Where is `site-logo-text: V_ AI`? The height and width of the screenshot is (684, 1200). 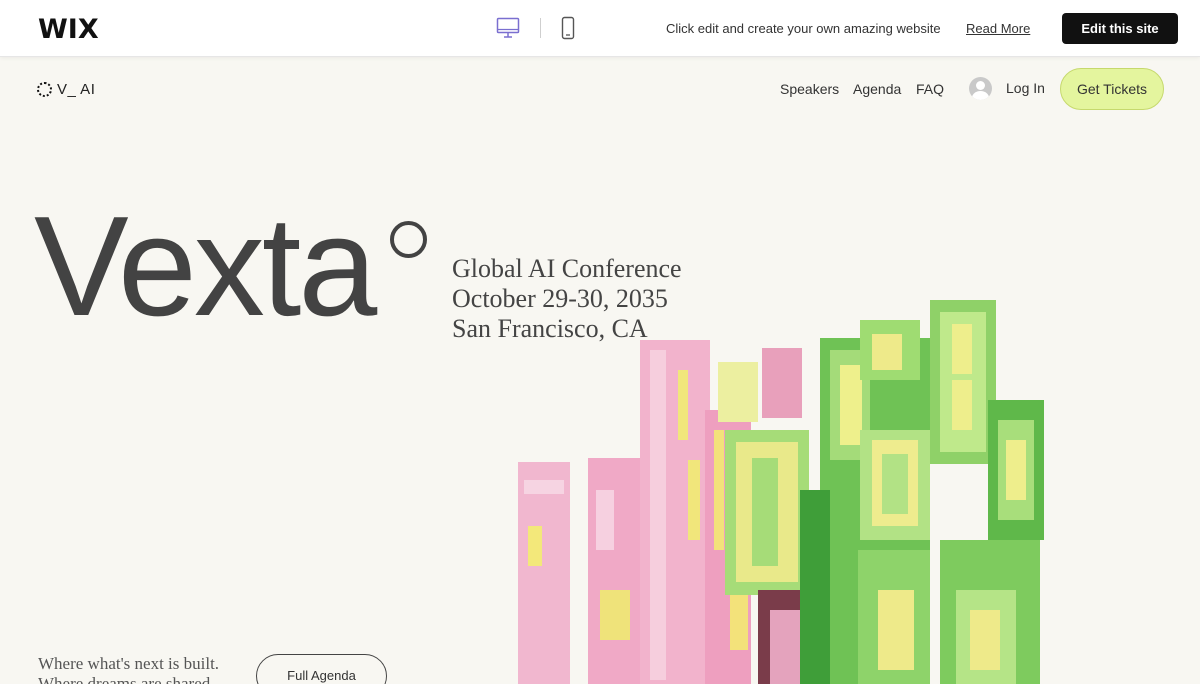 site-logo-text: V_ AI is located at coordinates (76, 89).